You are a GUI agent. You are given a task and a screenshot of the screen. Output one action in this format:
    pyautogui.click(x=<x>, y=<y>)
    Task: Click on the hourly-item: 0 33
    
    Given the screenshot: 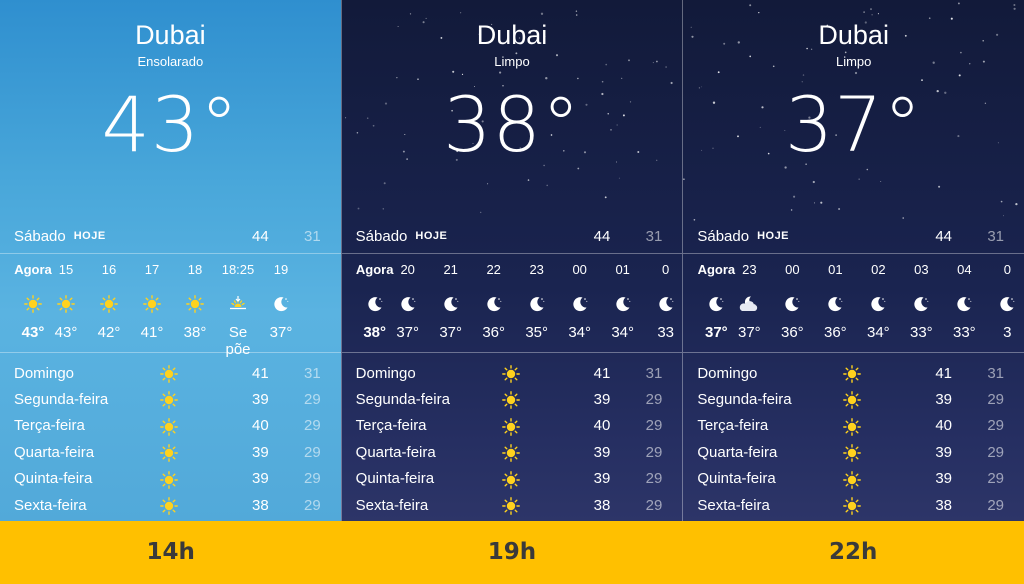 What is the action you would take?
    pyautogui.click(x=664, y=301)
    